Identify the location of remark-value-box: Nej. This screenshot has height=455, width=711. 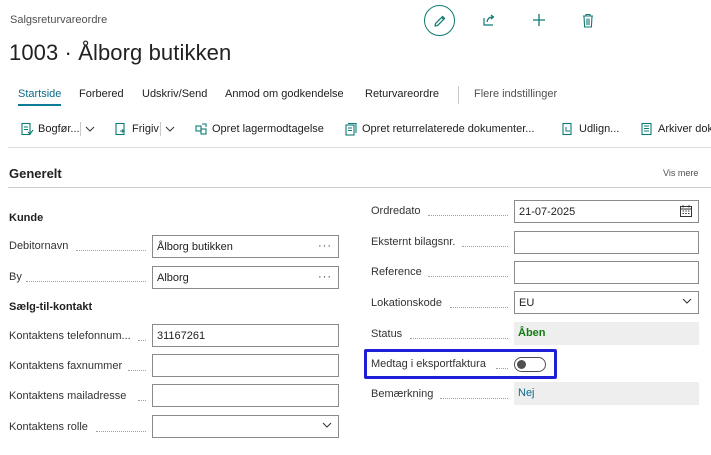
(606, 393).